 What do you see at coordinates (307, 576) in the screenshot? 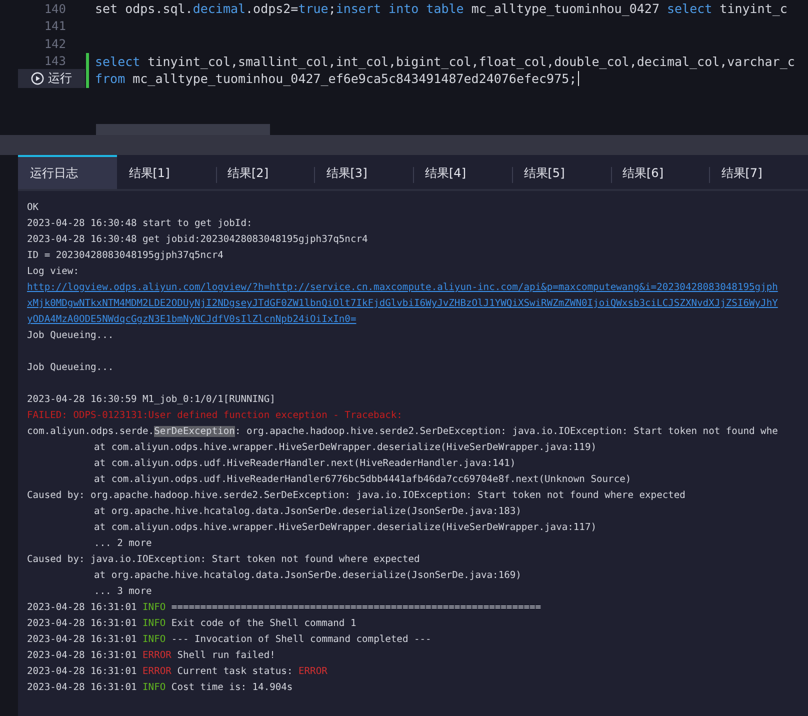
I see `log-line: at org.apache.hive.hcatalog.data.JsonSerDe.deserialize(JsonSerDe.java:169)` at bounding box center [307, 576].